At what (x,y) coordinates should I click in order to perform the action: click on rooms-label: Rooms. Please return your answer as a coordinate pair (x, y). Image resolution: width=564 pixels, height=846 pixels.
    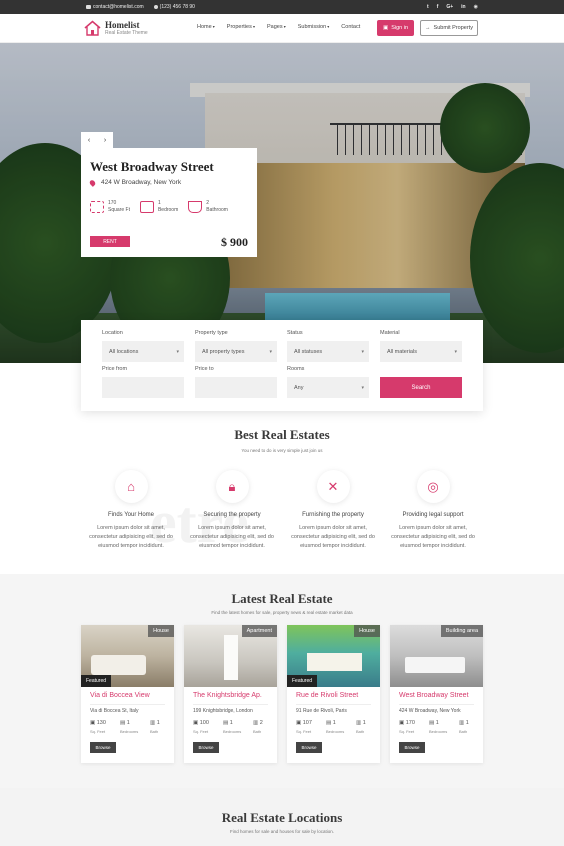
    Looking at the image, I should click on (296, 369).